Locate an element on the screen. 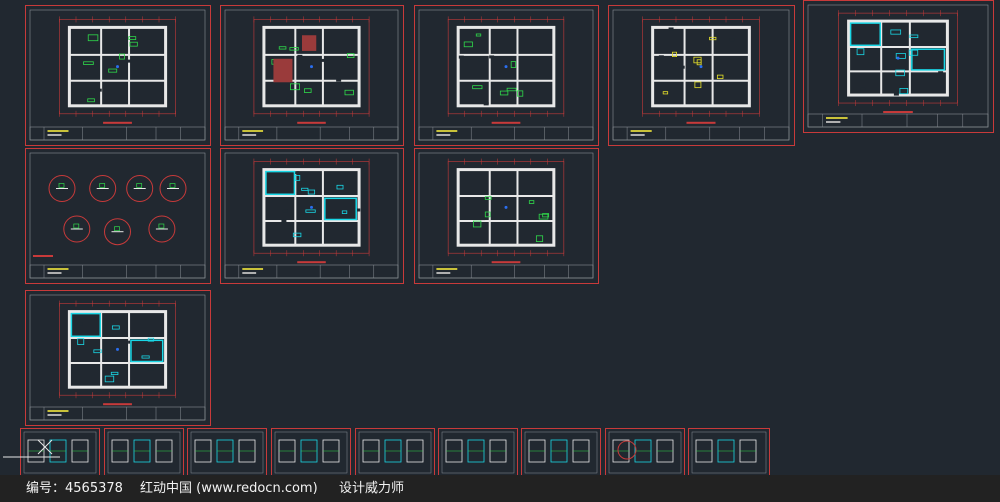 The image size is (1000, 502). sheet-detail-circles is located at coordinates (118, 216).